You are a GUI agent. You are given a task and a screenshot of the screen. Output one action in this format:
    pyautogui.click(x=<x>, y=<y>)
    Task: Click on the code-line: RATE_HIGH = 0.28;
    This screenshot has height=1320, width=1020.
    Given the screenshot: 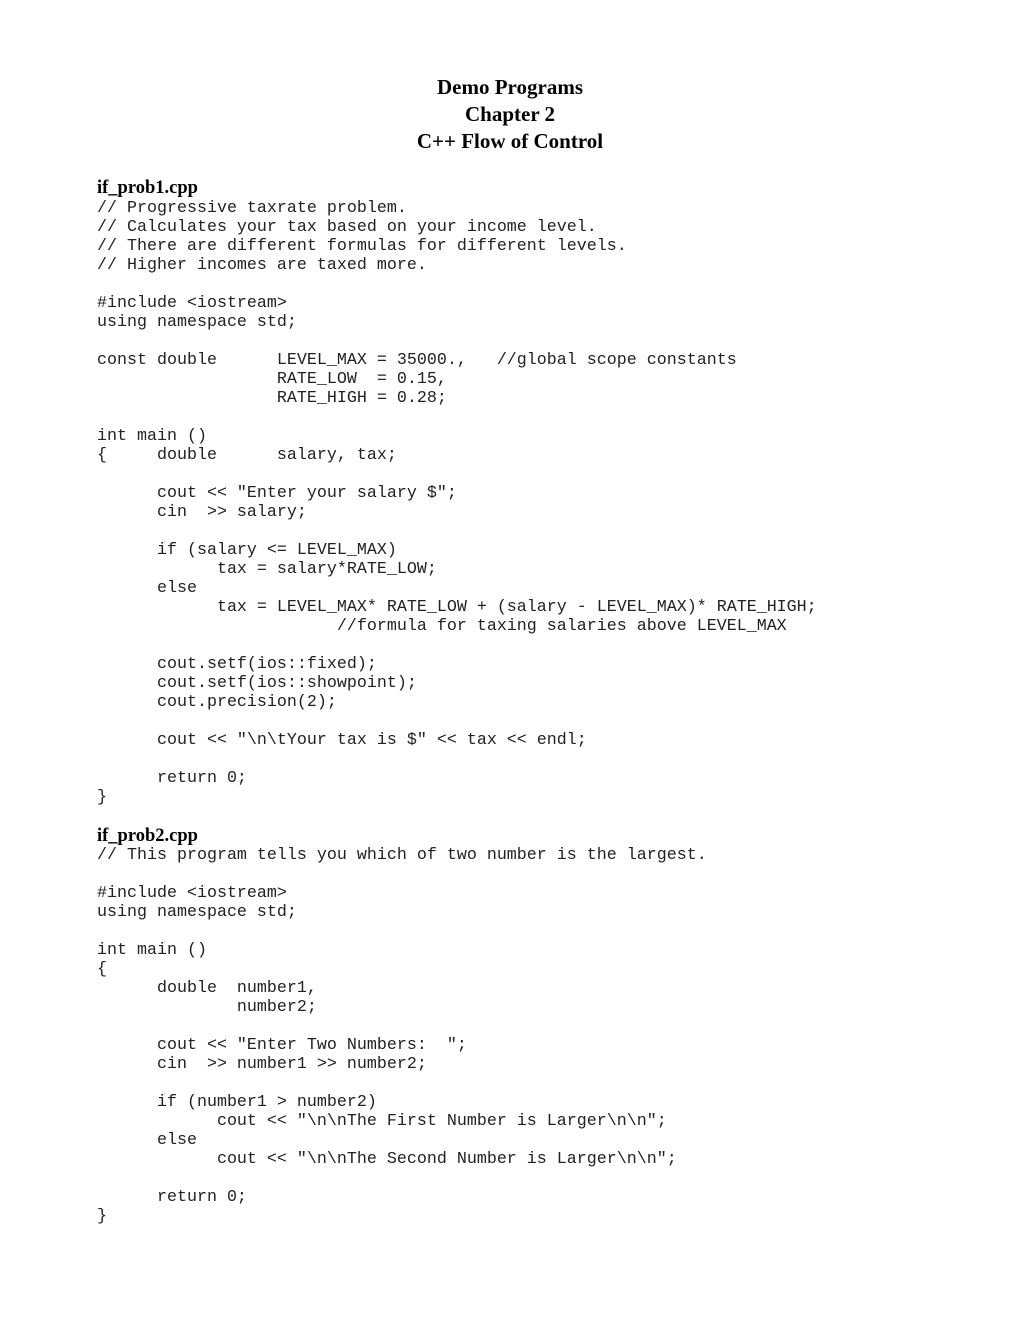 What is the action you would take?
    pyautogui.click(x=272, y=398)
    